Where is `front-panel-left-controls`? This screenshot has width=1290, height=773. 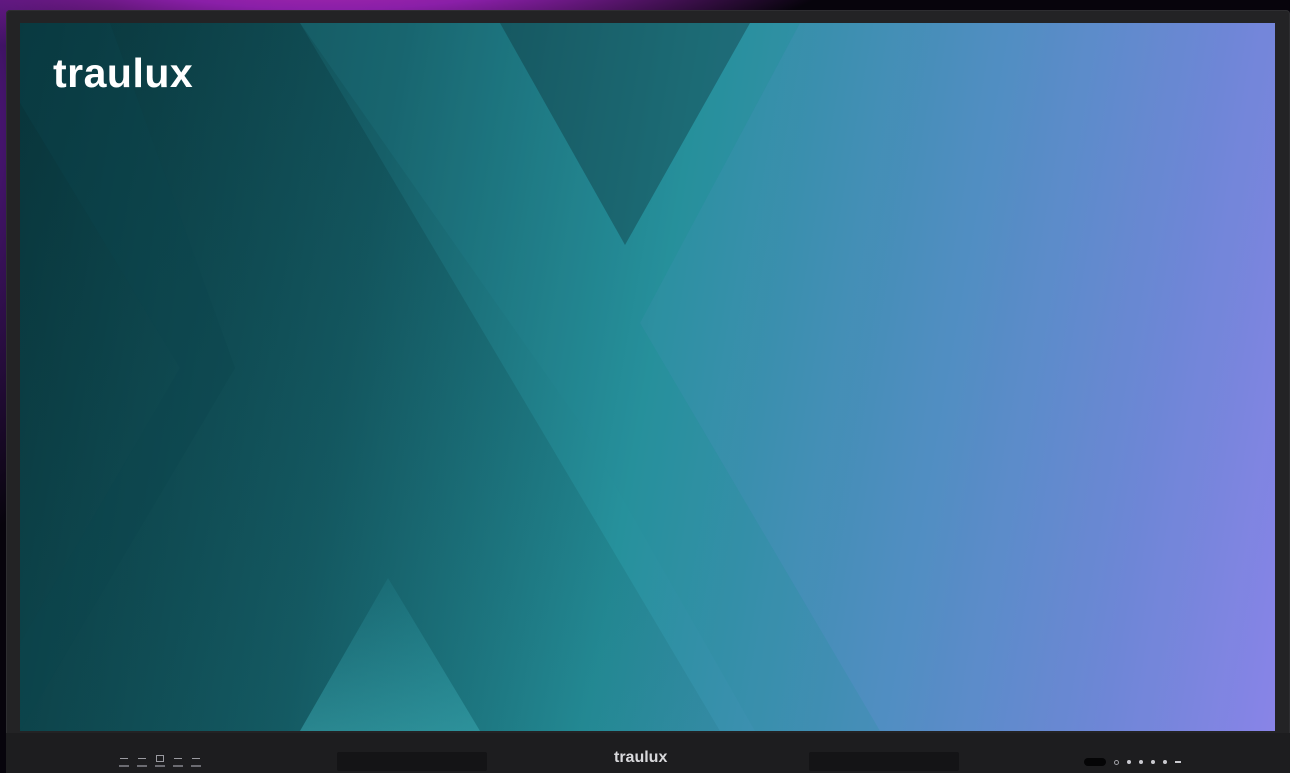
front-panel-left-controls is located at coordinates (160, 761).